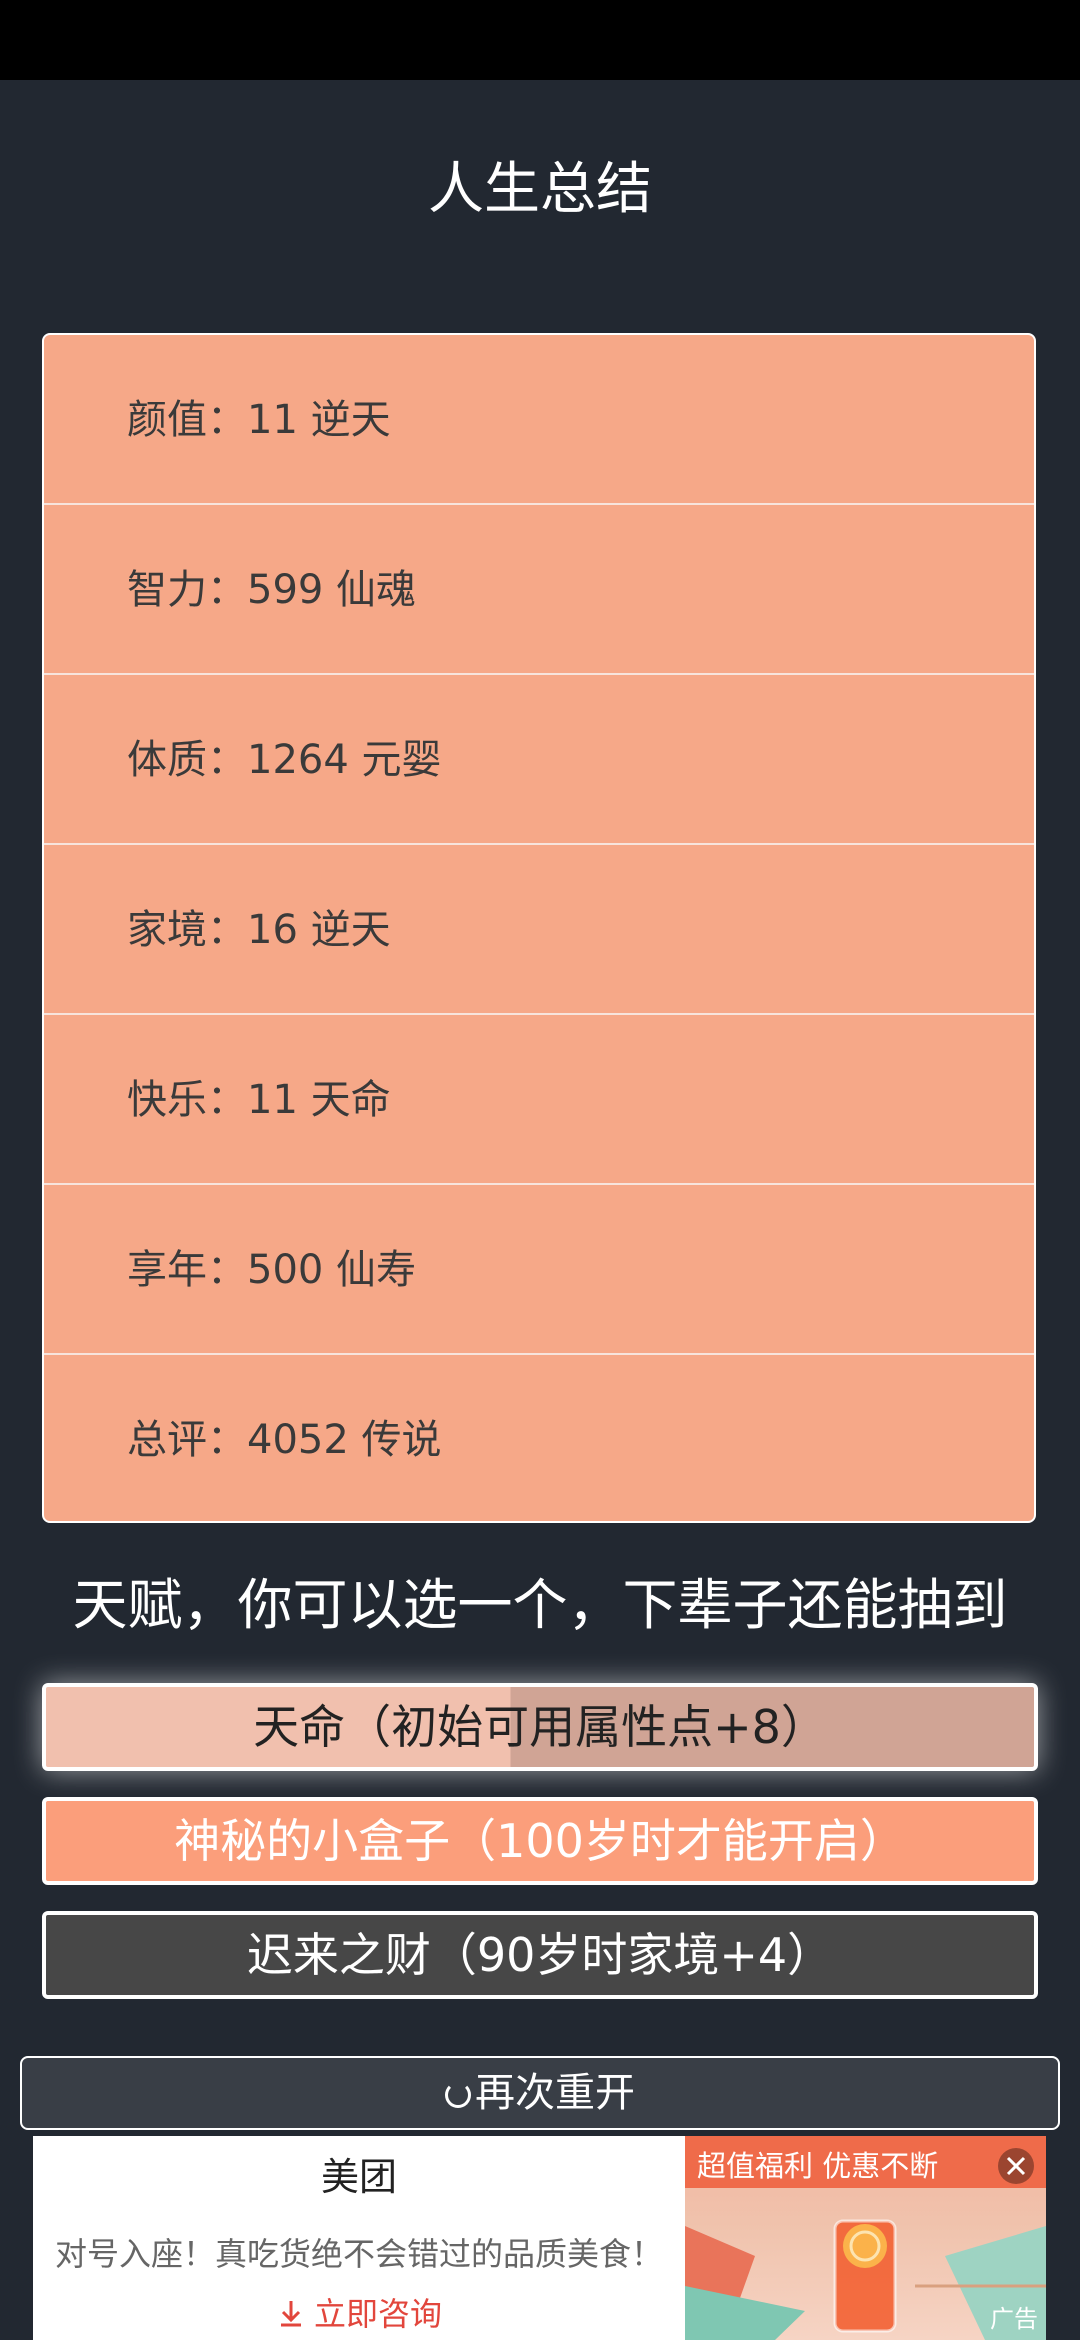  Describe the element at coordinates (358, 2254) in the screenshot. I see `ad-description: 对号入座！真吃货绝不会错过的品质美食！` at that location.